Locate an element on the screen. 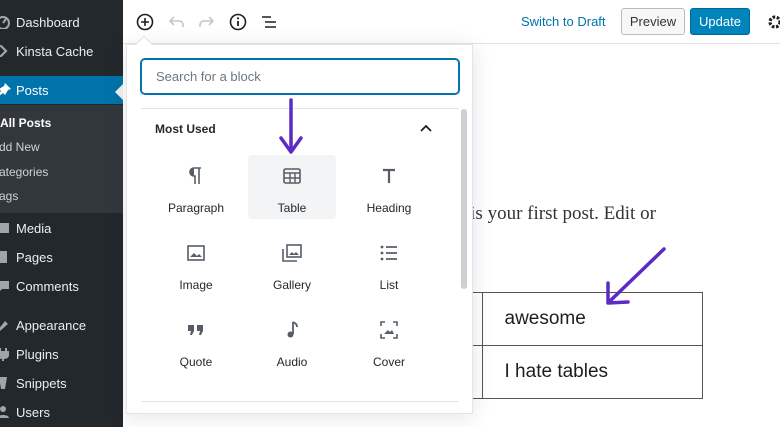 This screenshot has height=427, width=780. sidebar-item-plugins: Plugins is located at coordinates (61, 354).